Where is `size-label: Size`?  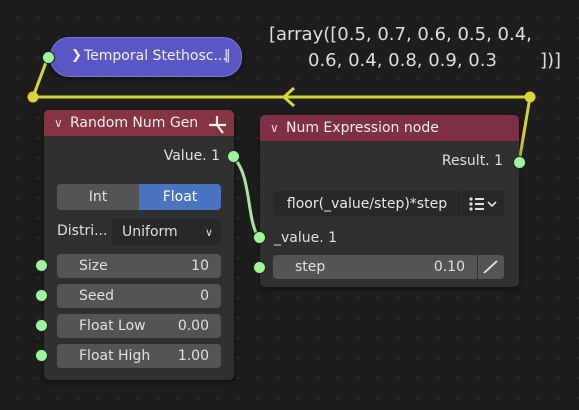 size-label: Size is located at coordinates (93, 266).